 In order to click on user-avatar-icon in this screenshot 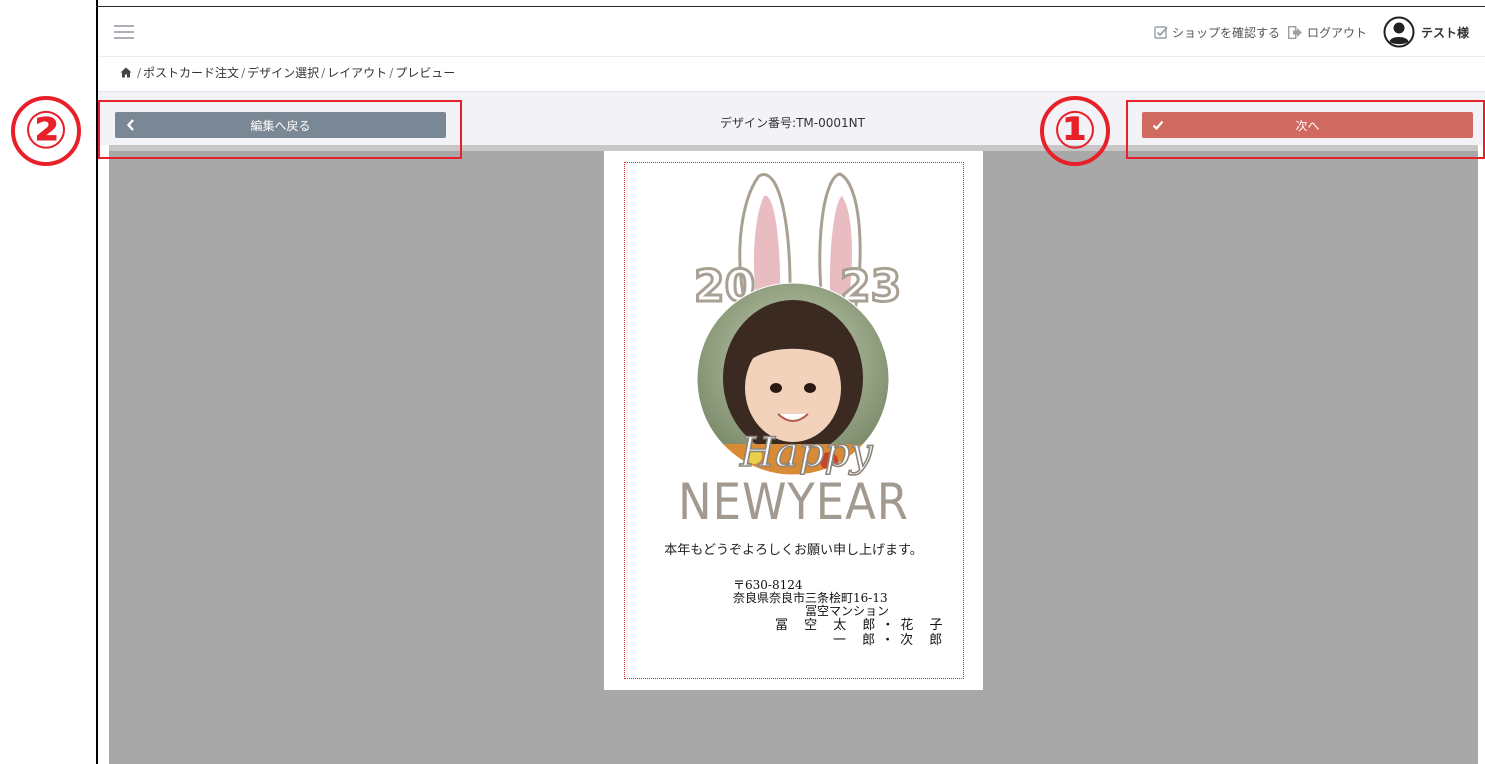, I will do `click(1399, 32)`.